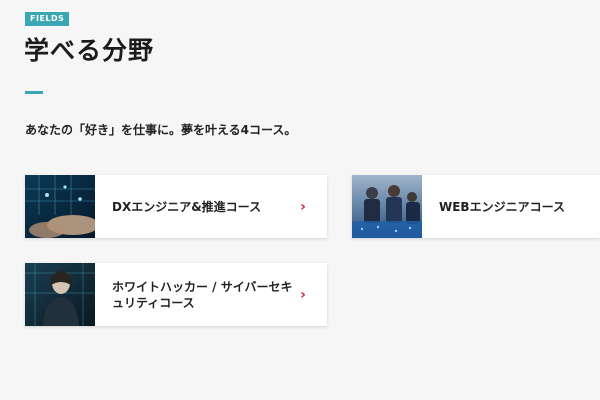 The height and width of the screenshot is (400, 600). What do you see at coordinates (387, 206) in the screenshot?
I see `course-thumbnail-web` at bounding box center [387, 206].